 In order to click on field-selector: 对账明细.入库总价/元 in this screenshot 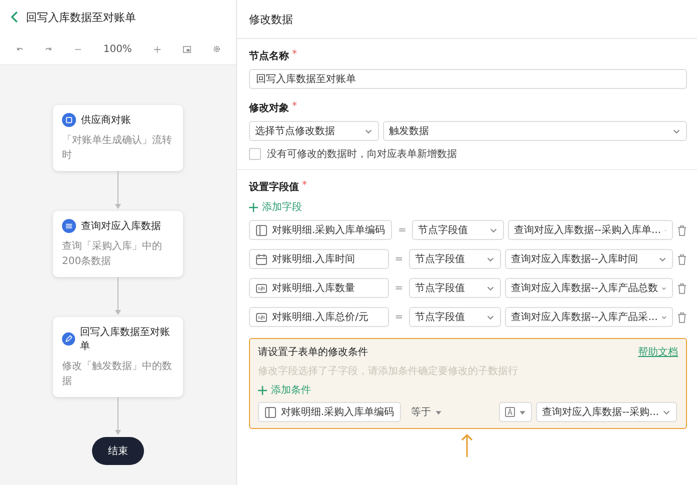, I will do `click(319, 317)`.